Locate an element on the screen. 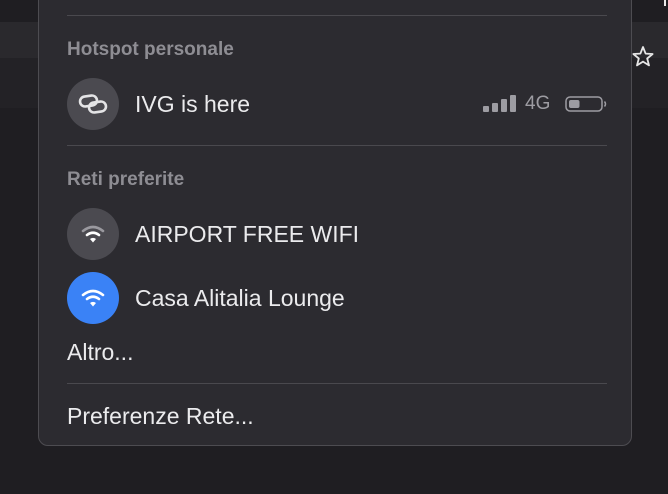  link-icon is located at coordinates (93, 104).